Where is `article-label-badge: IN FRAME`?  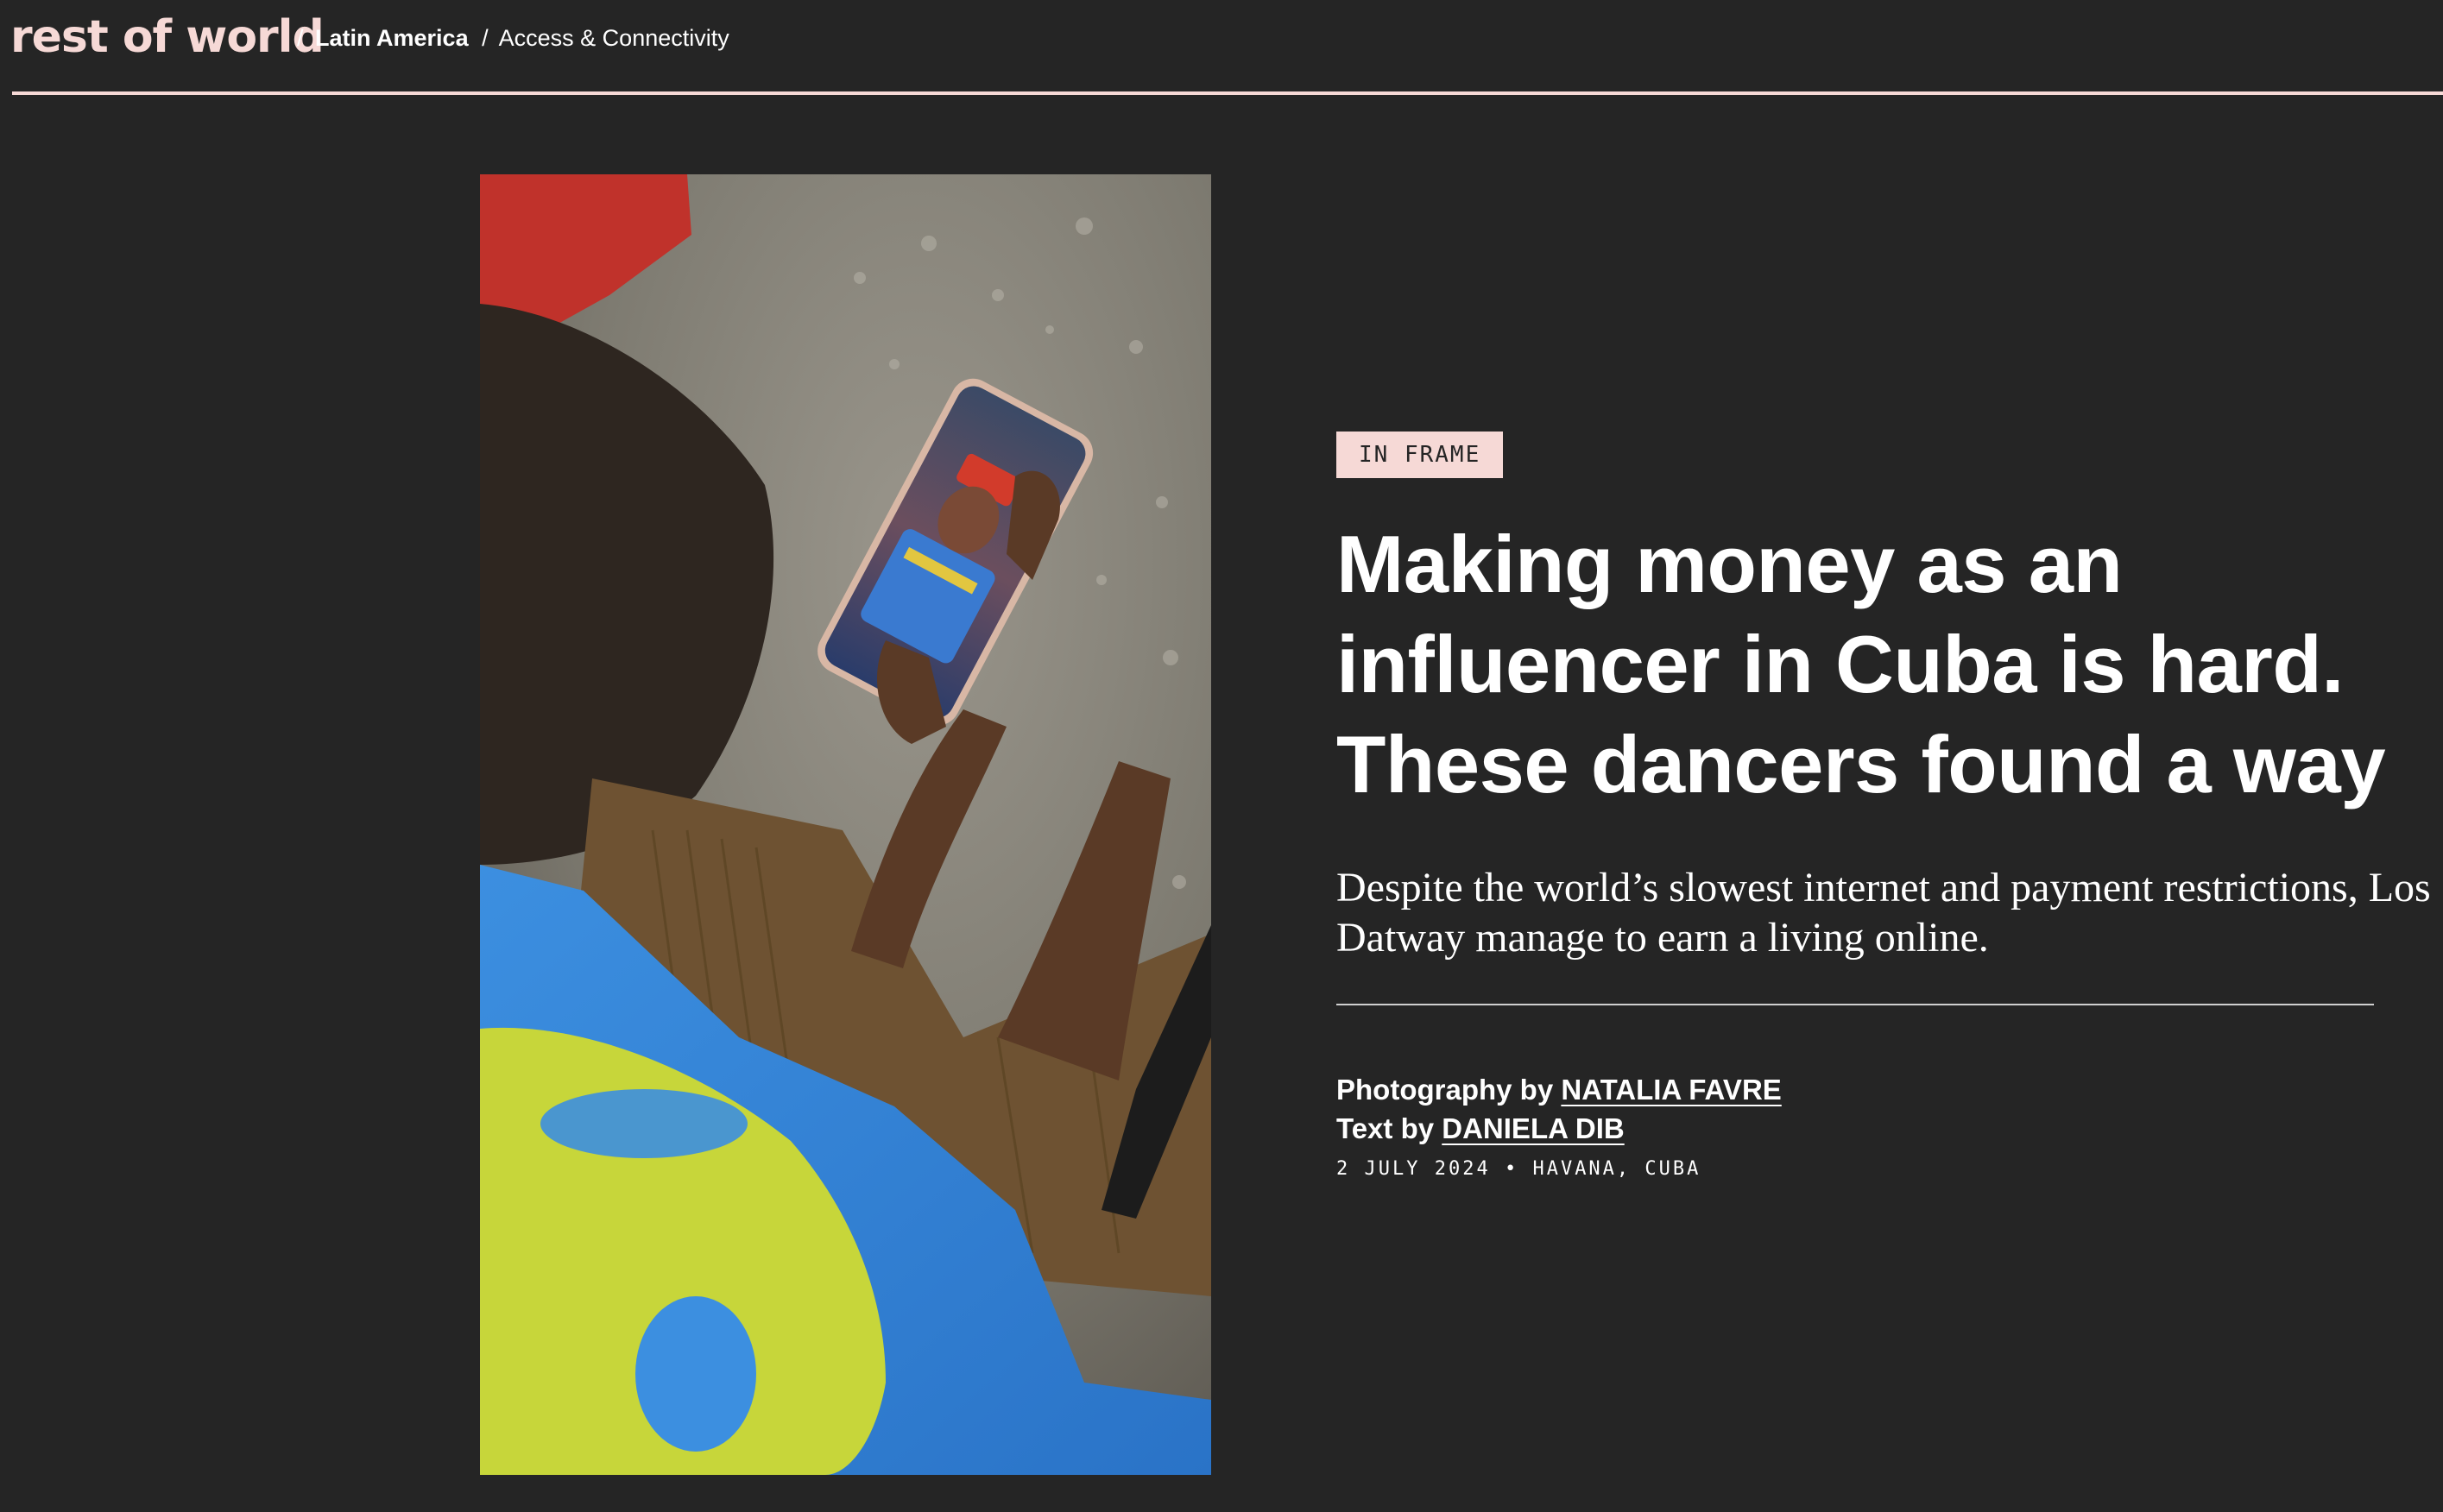 article-label-badge: IN FRAME is located at coordinates (1420, 455).